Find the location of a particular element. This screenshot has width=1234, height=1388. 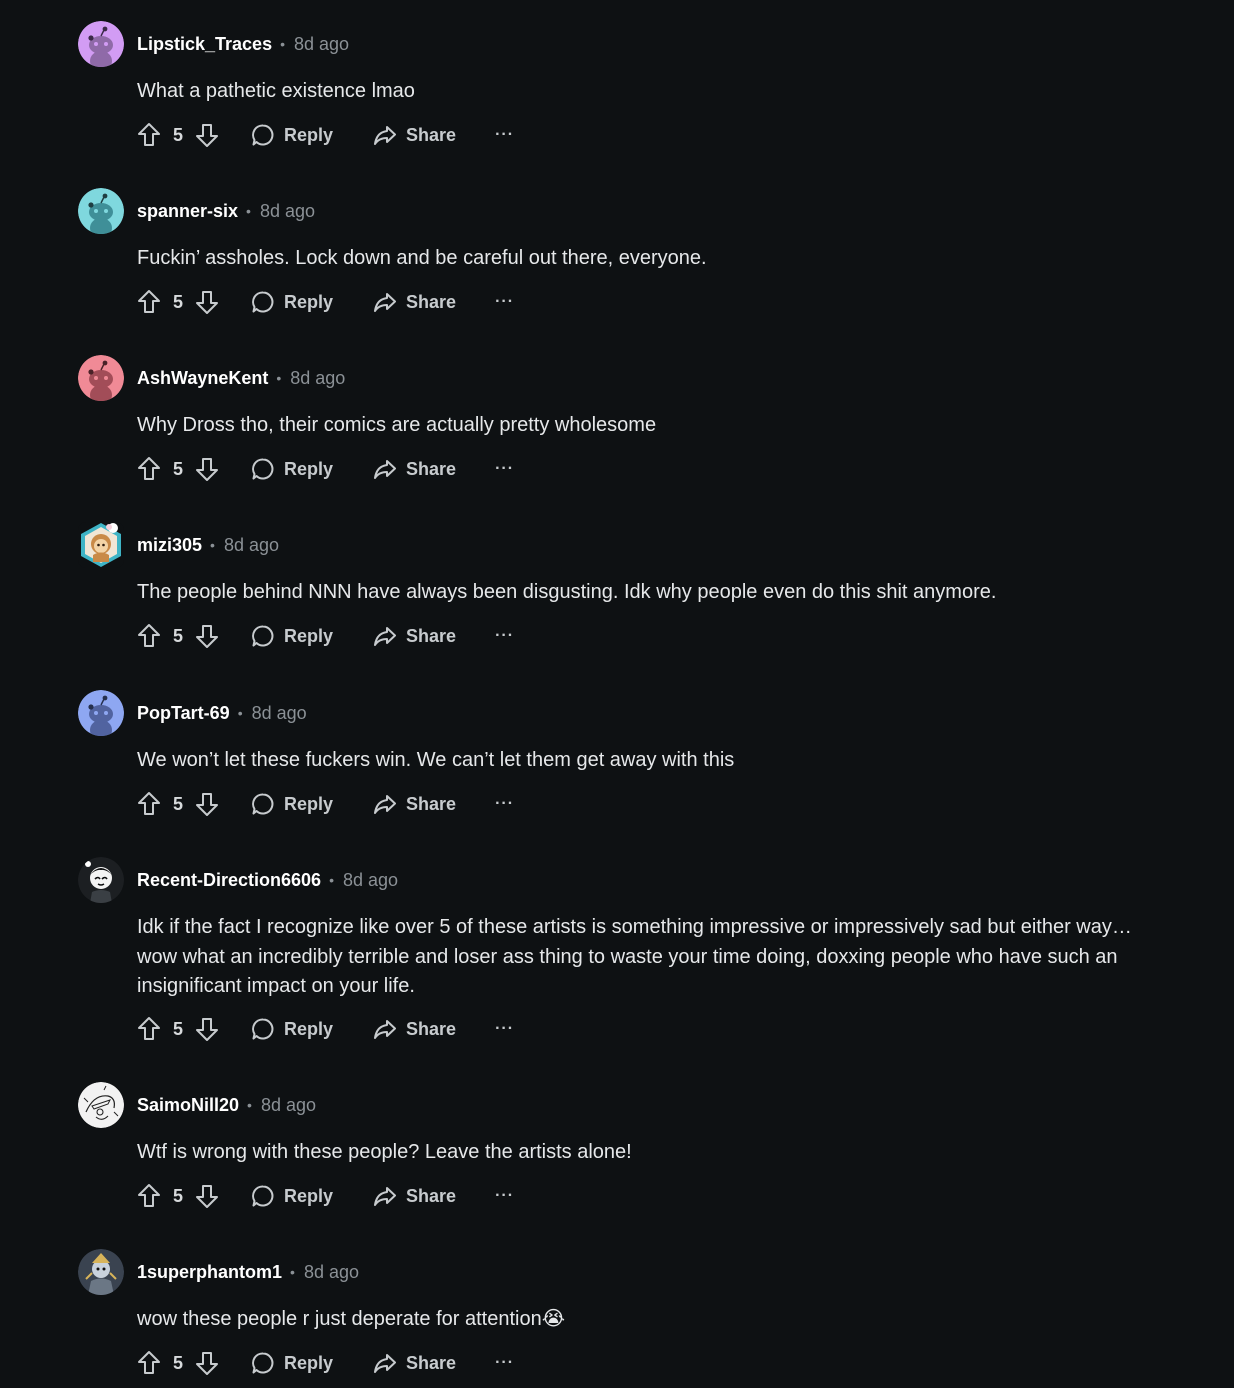

username: spanner-six is located at coordinates (187, 211).